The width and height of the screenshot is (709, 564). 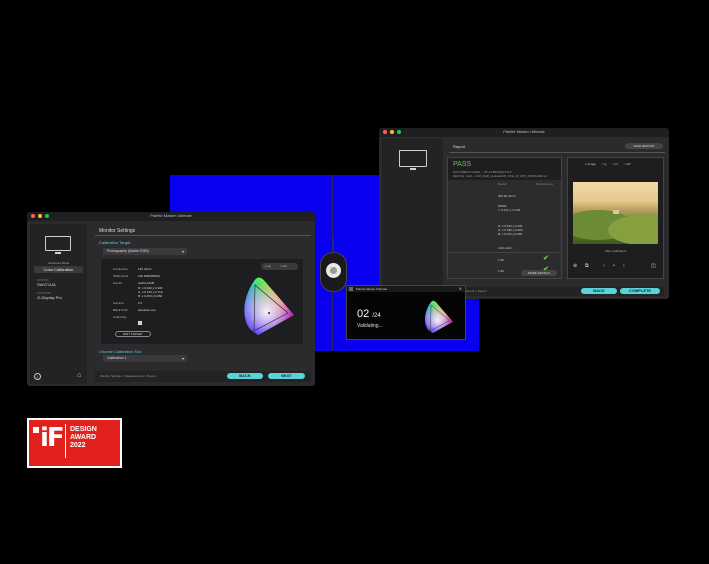 What do you see at coordinates (83, 429) in the screenshot?
I see `award-line-1: DESIGN` at bounding box center [83, 429].